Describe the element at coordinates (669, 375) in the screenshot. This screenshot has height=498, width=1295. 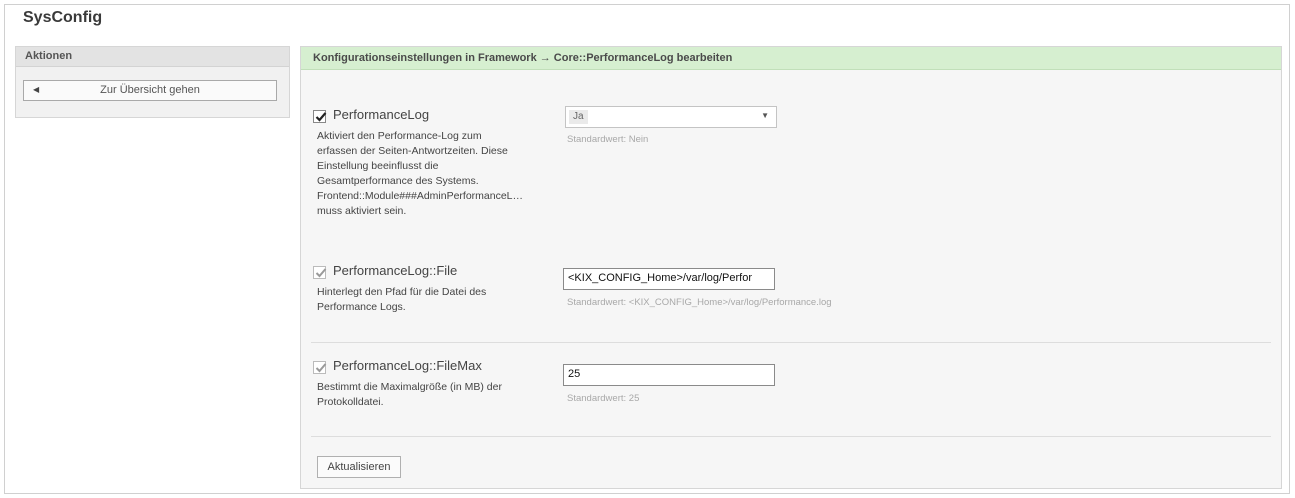
I see `performancelog-filemax-input: 25` at that location.